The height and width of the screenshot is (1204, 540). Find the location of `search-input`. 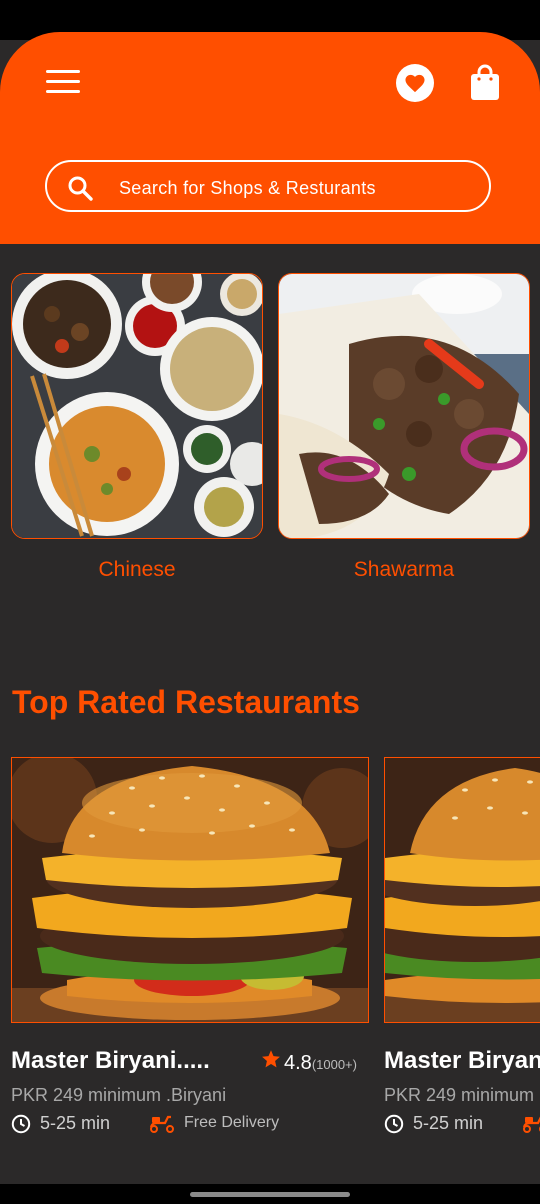

search-input is located at coordinates (299, 188).